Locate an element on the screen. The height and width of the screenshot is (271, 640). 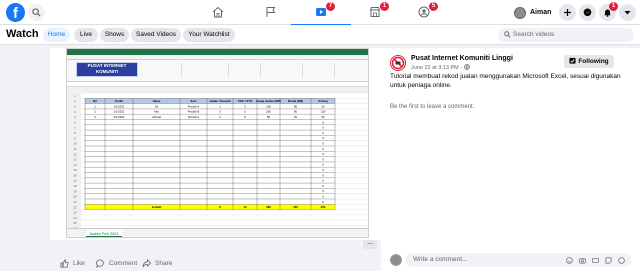
share-label: Share is located at coordinates (164, 263).